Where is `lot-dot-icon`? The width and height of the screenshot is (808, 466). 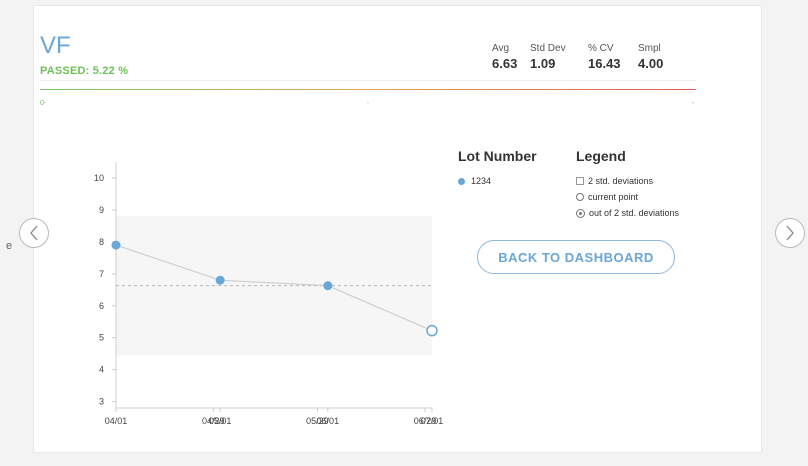
lot-dot-icon is located at coordinates (461, 181).